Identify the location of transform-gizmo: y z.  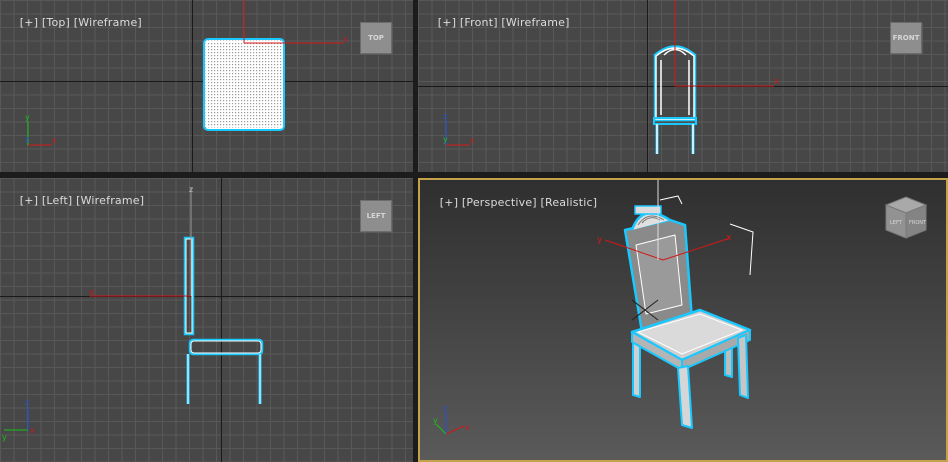
(141, 241).